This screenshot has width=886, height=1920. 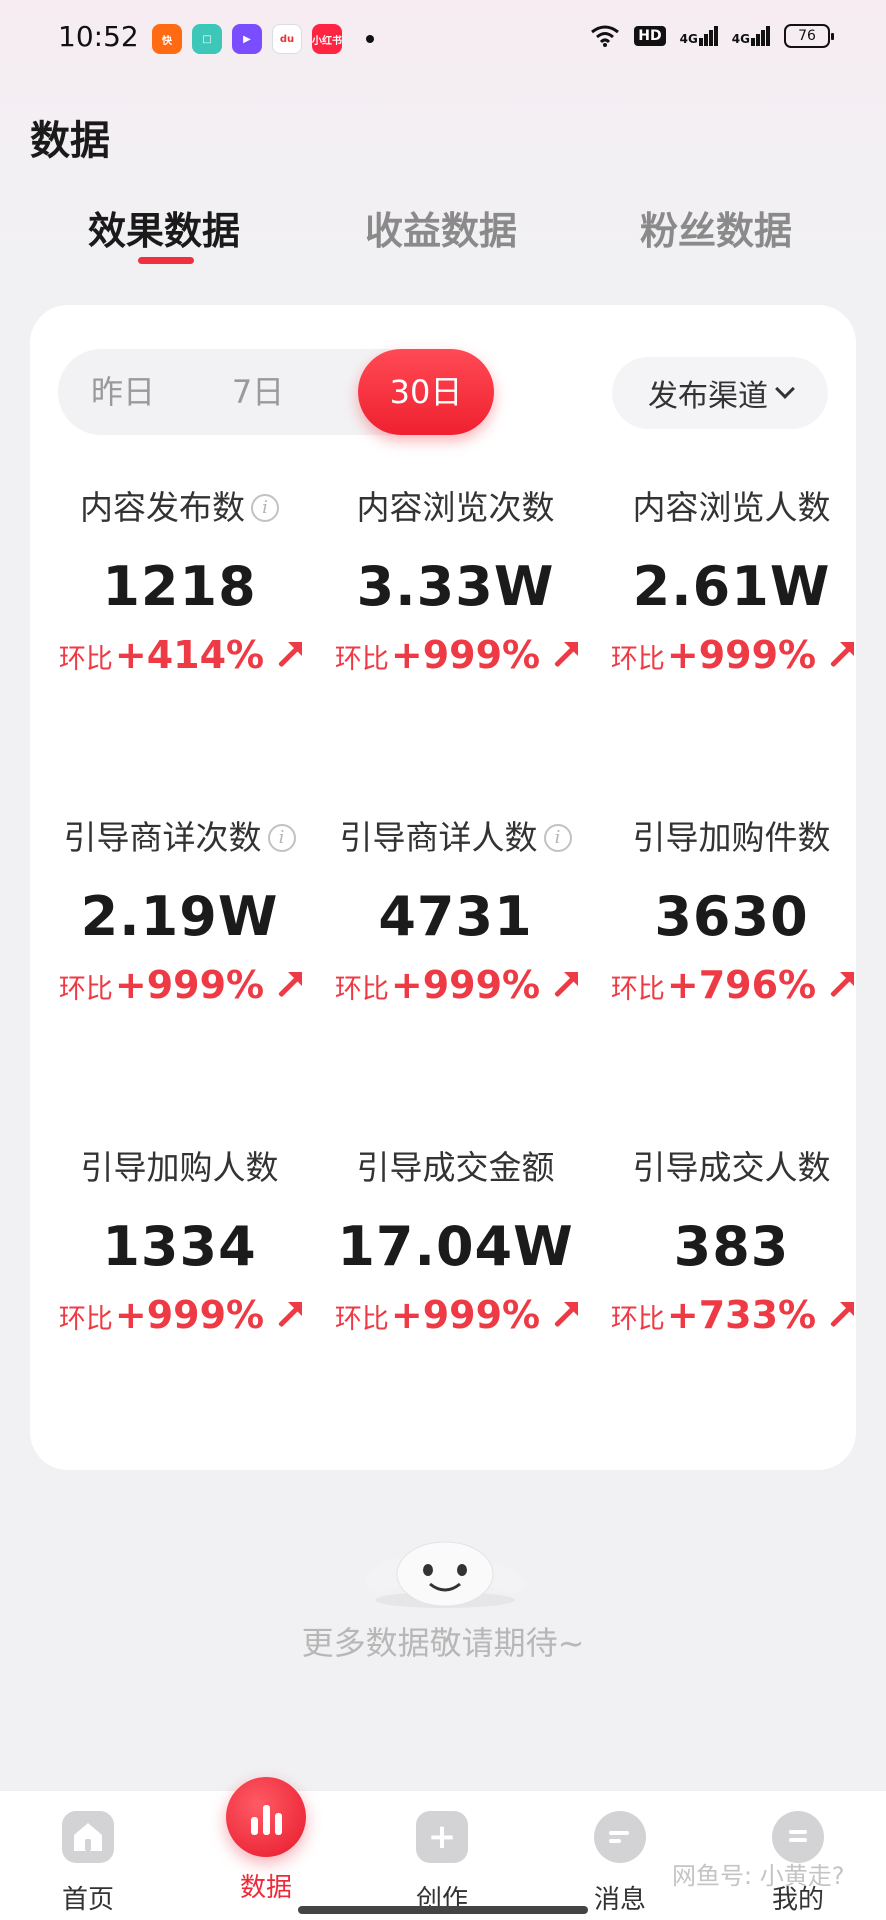 What do you see at coordinates (179, 1167) in the screenshot?
I see `metric-label: 引导加购人数` at bounding box center [179, 1167].